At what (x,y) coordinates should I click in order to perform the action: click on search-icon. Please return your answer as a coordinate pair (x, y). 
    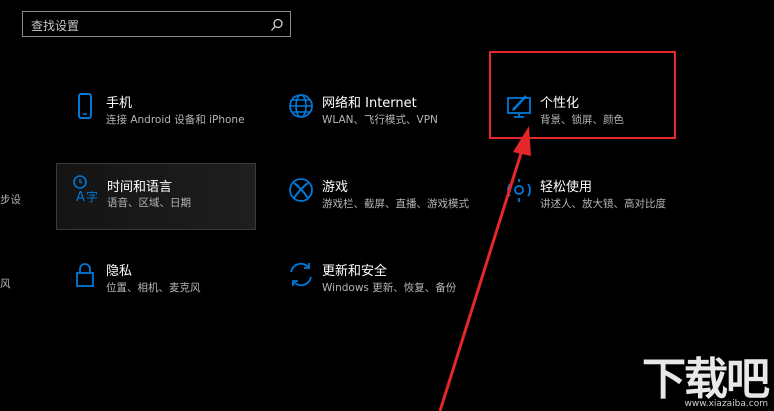
    Looking at the image, I should click on (277, 25).